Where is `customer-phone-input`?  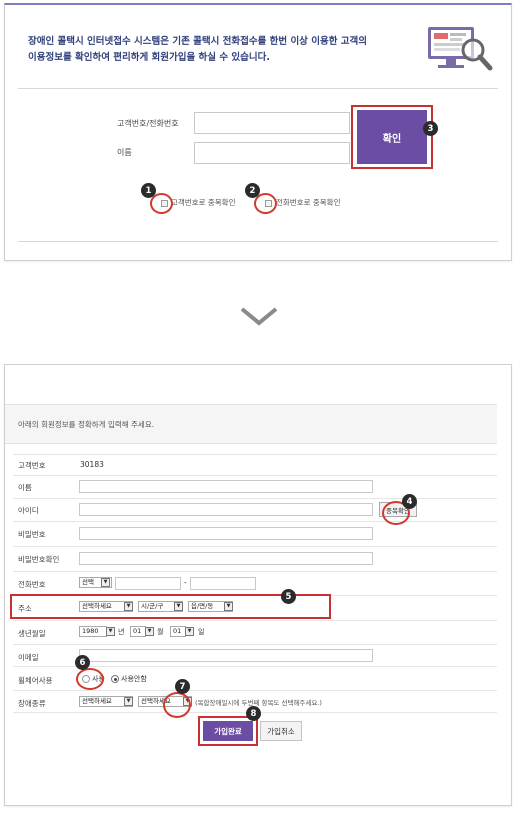 customer-phone-input is located at coordinates (272, 123).